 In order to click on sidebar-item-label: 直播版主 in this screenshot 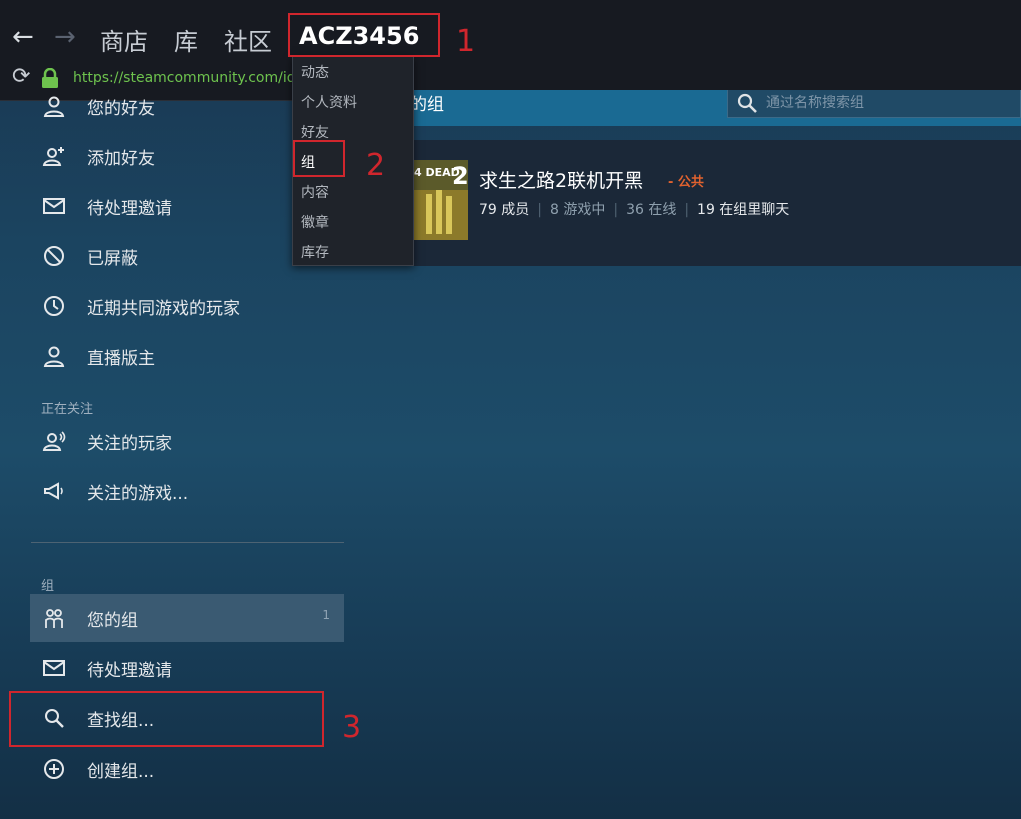, I will do `click(121, 359)`.